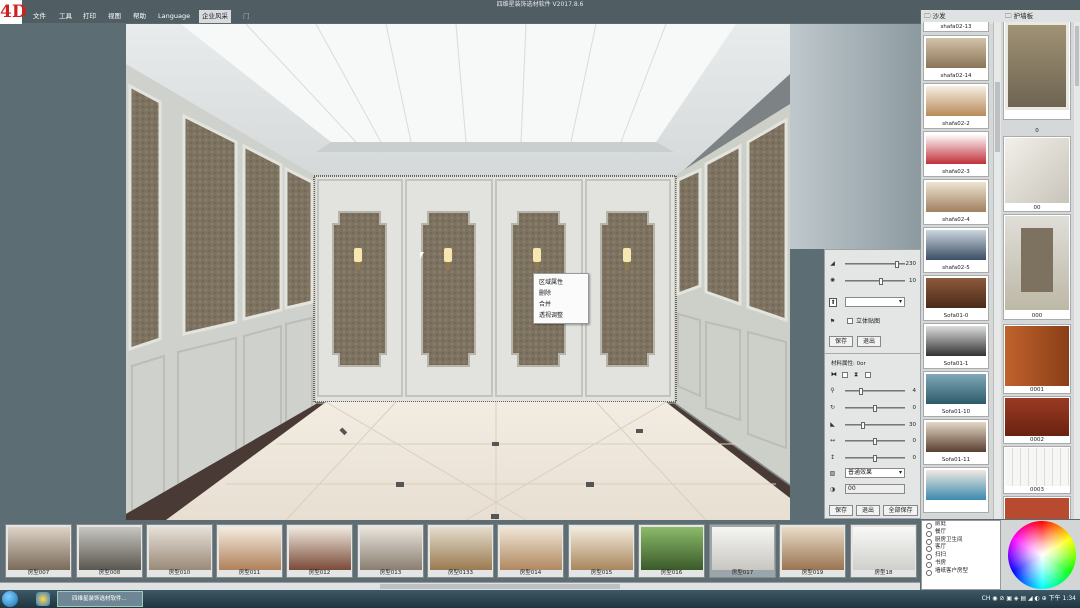  Describe the element at coordinates (249, 551) in the screenshot. I see `room-thumbnail: 房型011` at that location.